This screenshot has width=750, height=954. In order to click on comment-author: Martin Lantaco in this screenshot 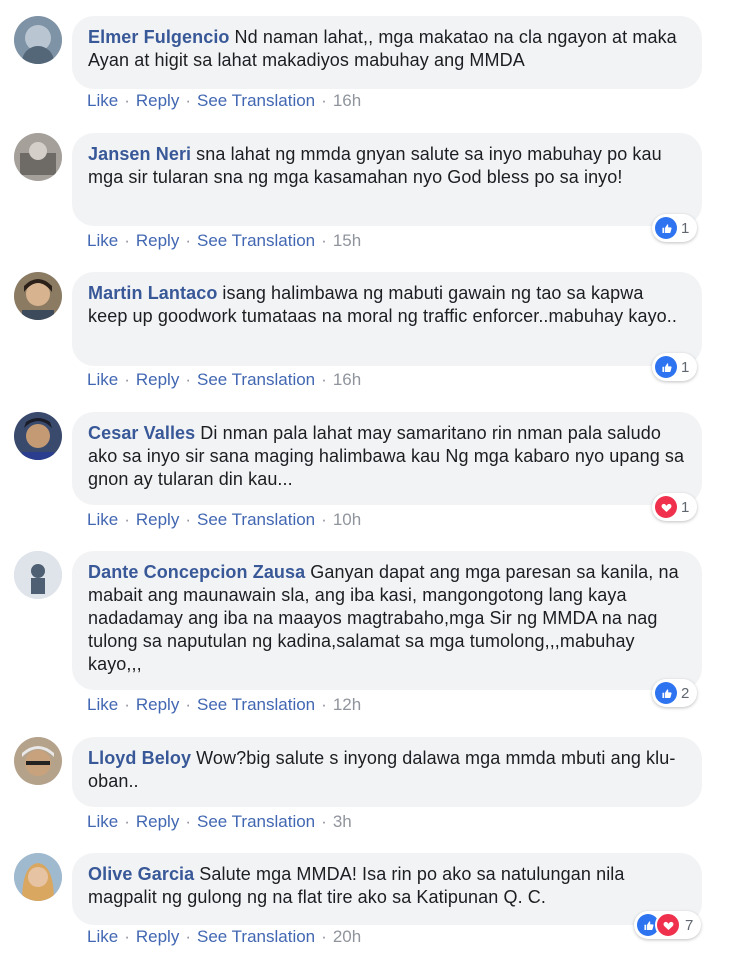, I will do `click(152, 293)`.